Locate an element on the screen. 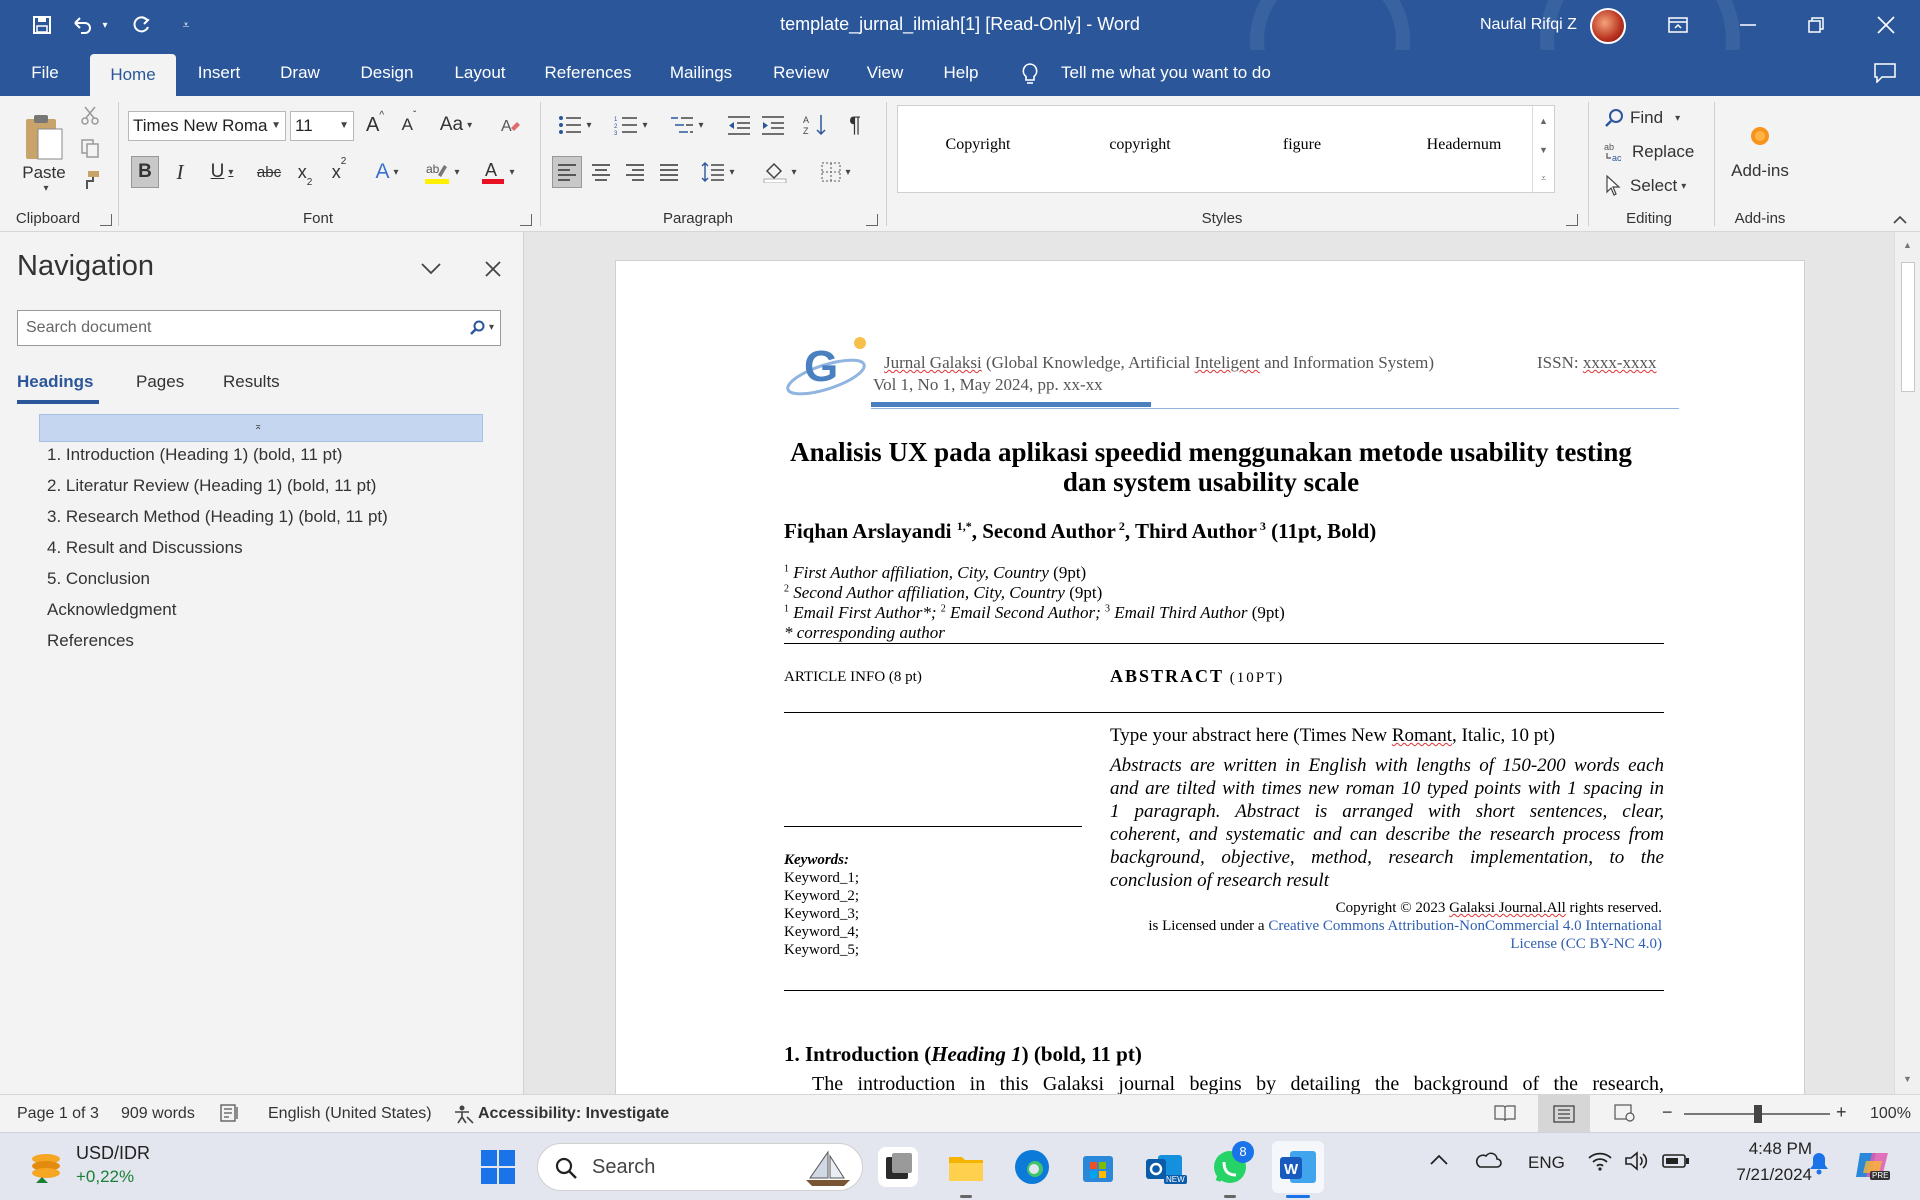 The height and width of the screenshot is (1200, 1920). scroll-down-icon: ▼ is located at coordinates (1907, 1079).